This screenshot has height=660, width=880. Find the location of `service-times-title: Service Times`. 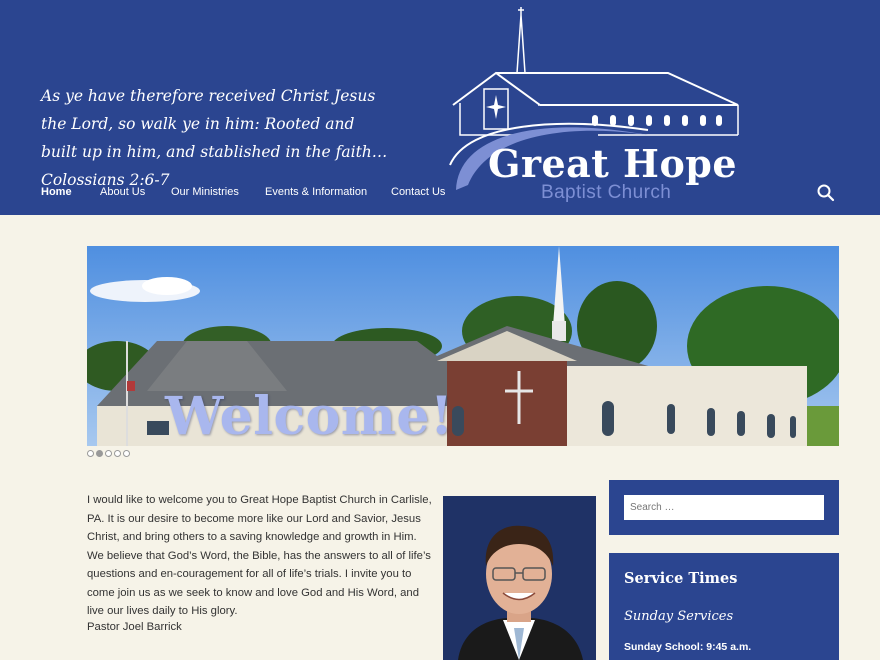

service-times-title: Service Times is located at coordinates (681, 578).